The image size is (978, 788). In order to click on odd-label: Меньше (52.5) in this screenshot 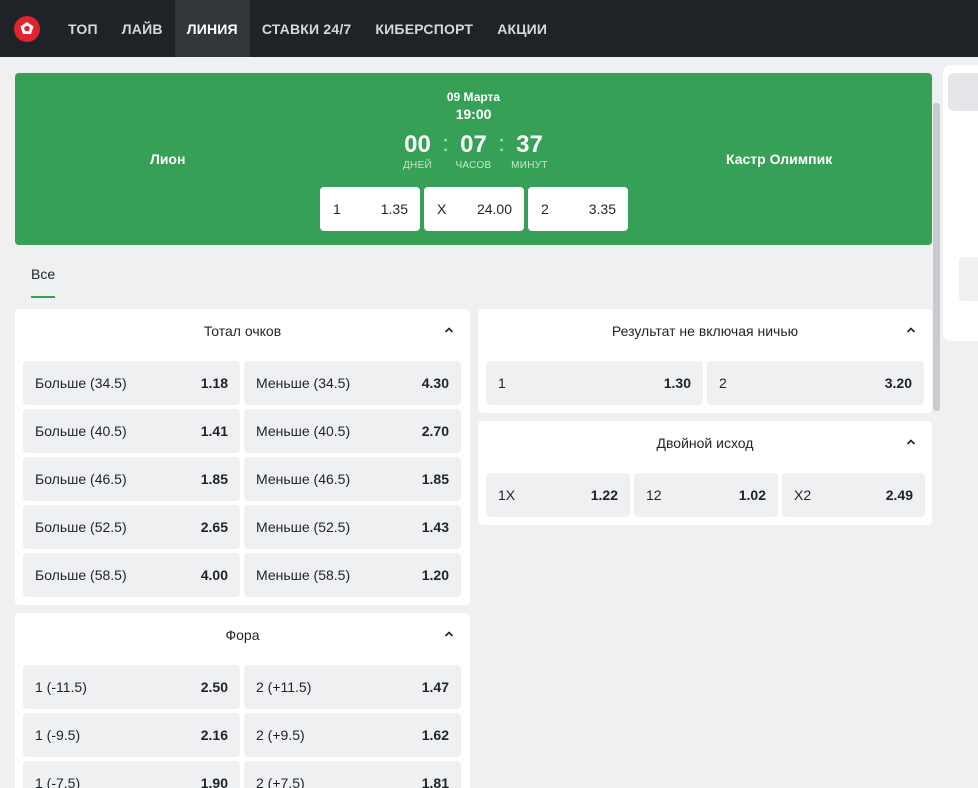, I will do `click(303, 527)`.